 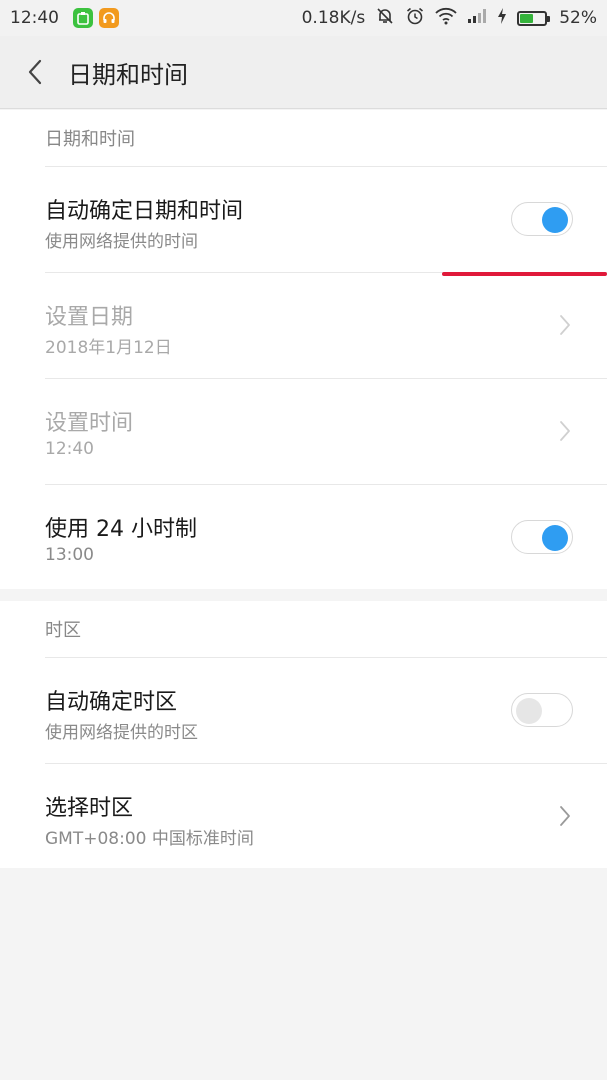 I want to click on auto-timezone-subtitle: 使用网络提供的时区, so click(x=121, y=733).